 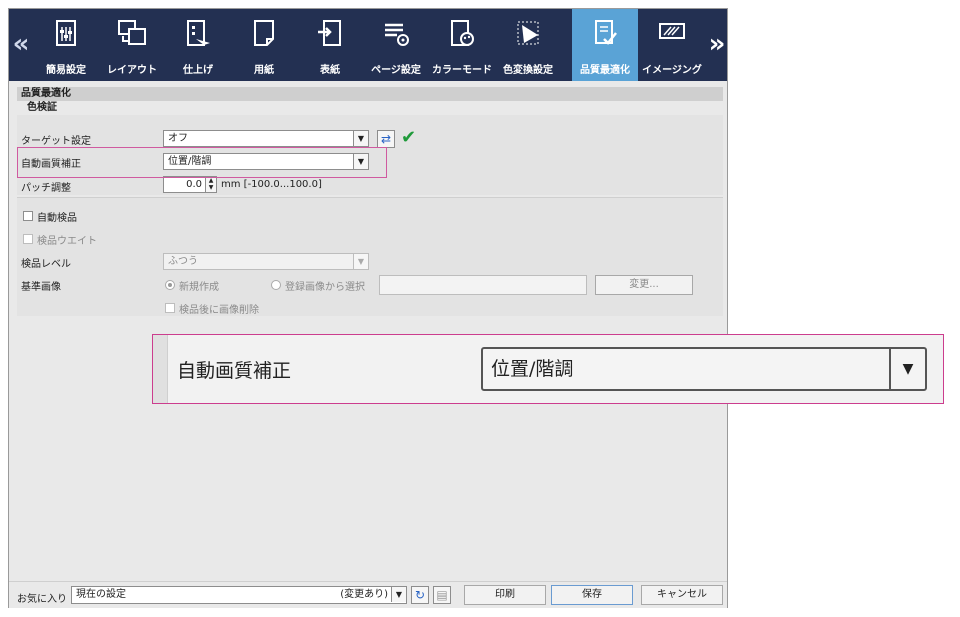 What do you see at coordinates (28, 239) in the screenshot?
I see `inspect-wait-checkbox` at bounding box center [28, 239].